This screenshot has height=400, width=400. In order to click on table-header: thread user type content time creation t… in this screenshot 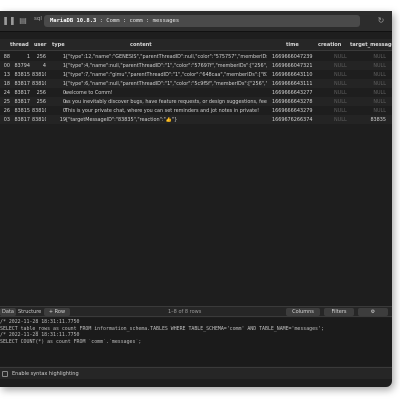, I will do `click(196, 45)`.